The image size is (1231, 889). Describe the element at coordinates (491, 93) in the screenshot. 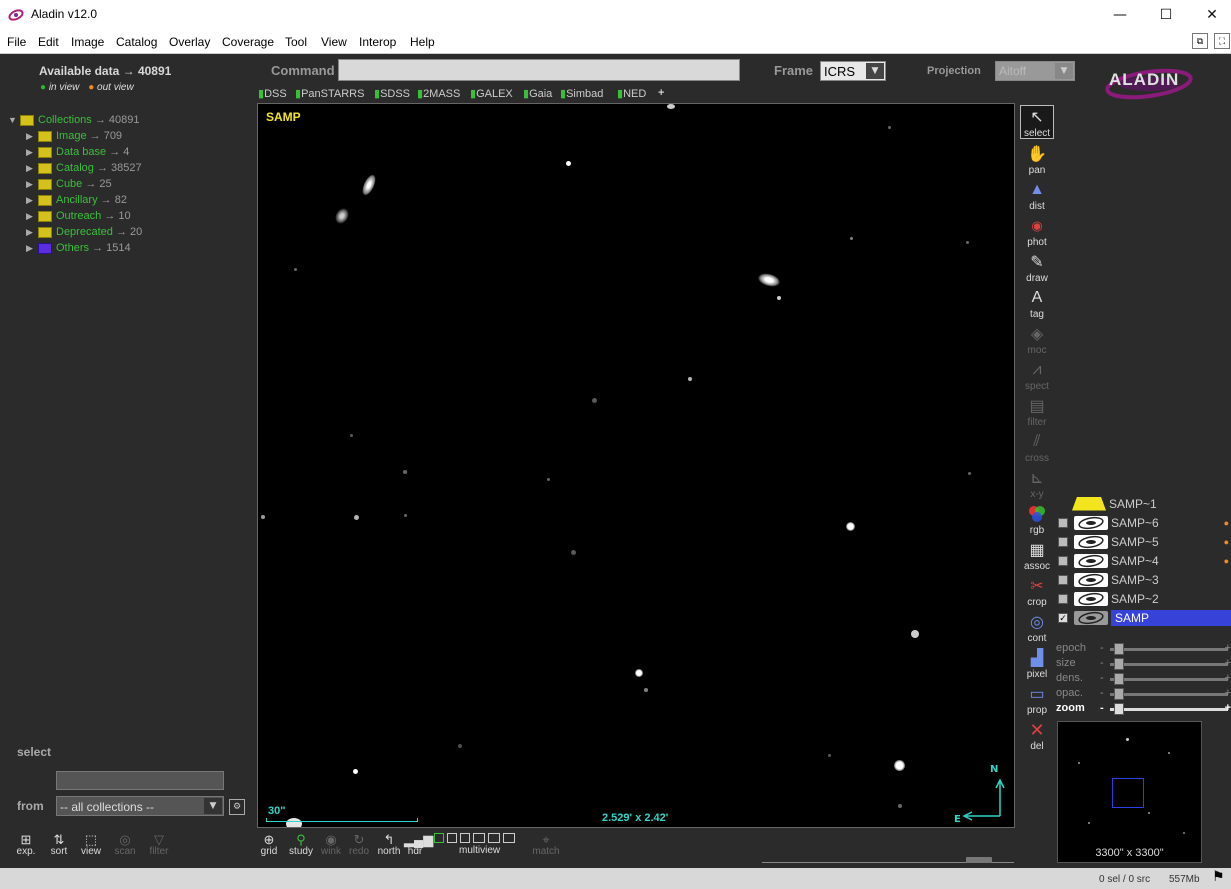

I see `bookmark-galex: ▮GALEX` at that location.